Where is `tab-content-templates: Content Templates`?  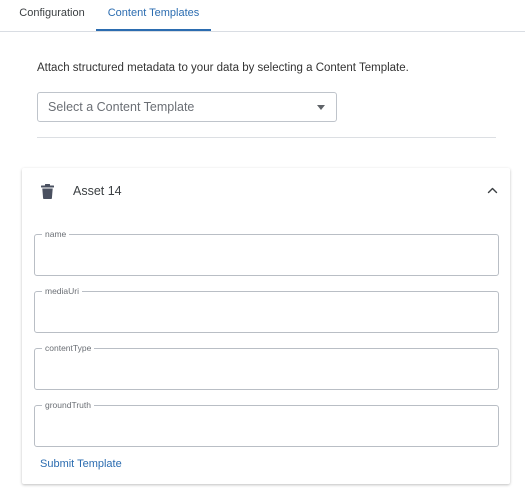
tab-content-templates: Content Templates is located at coordinates (153, 16).